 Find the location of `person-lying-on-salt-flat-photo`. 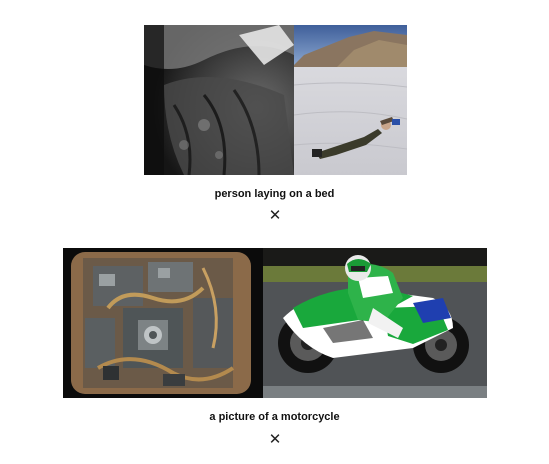

person-lying-on-salt-flat-photo is located at coordinates (350, 100).